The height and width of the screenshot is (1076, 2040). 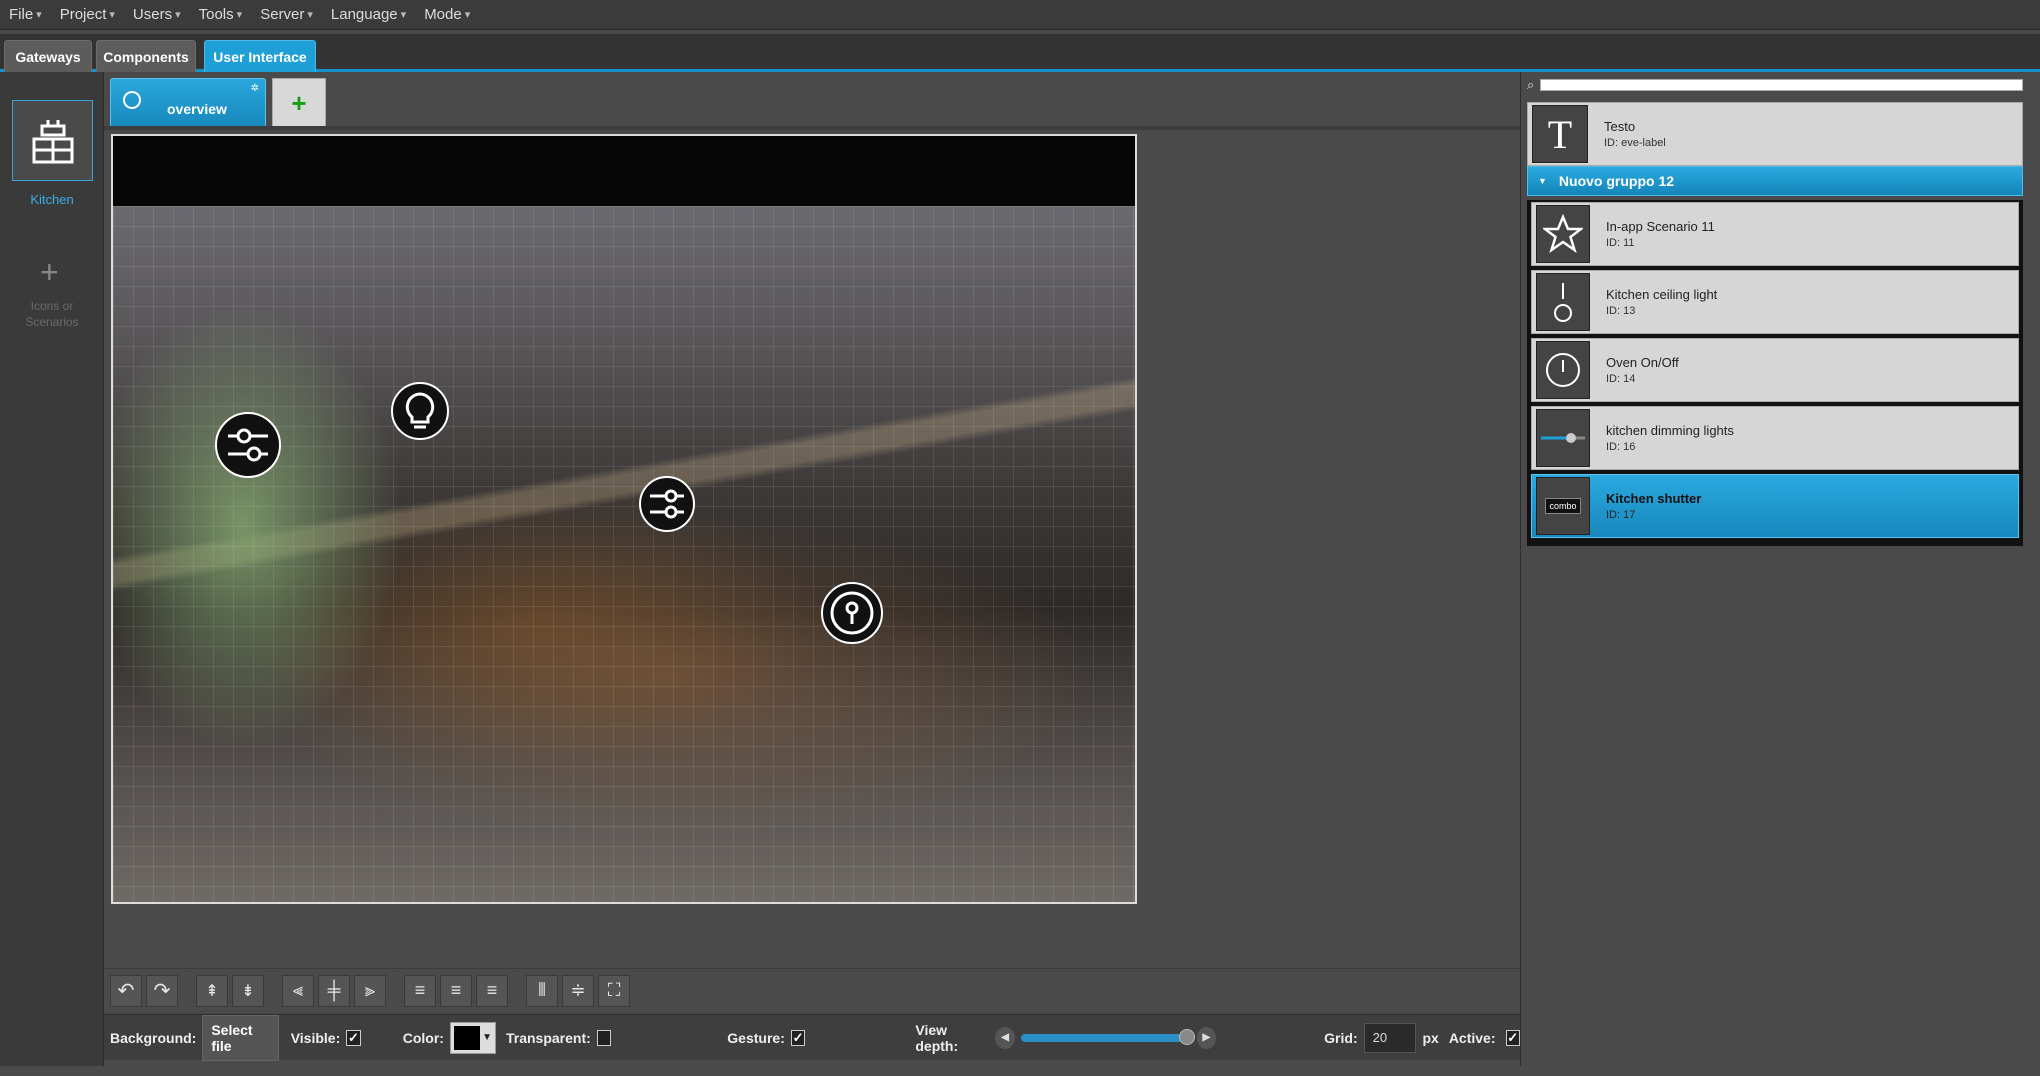 What do you see at coordinates (240, 1037) in the screenshot?
I see `select-file-button: Select file` at bounding box center [240, 1037].